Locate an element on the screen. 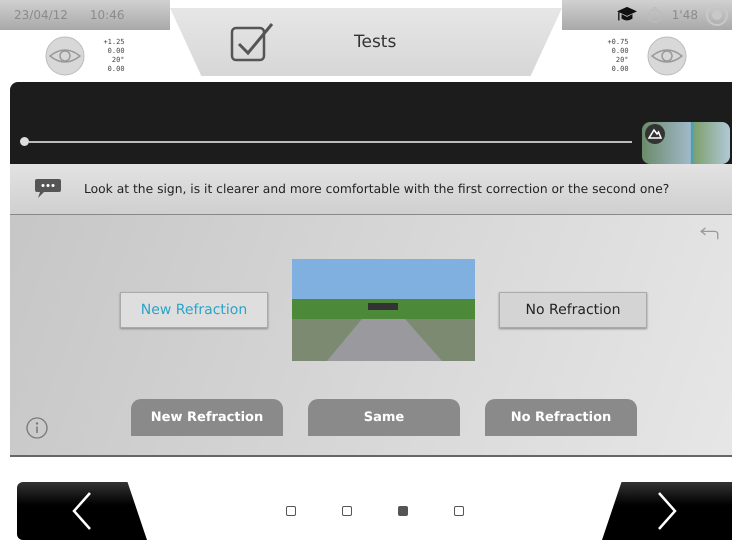 The image size is (732, 551). previous-button is located at coordinates (82, 511).